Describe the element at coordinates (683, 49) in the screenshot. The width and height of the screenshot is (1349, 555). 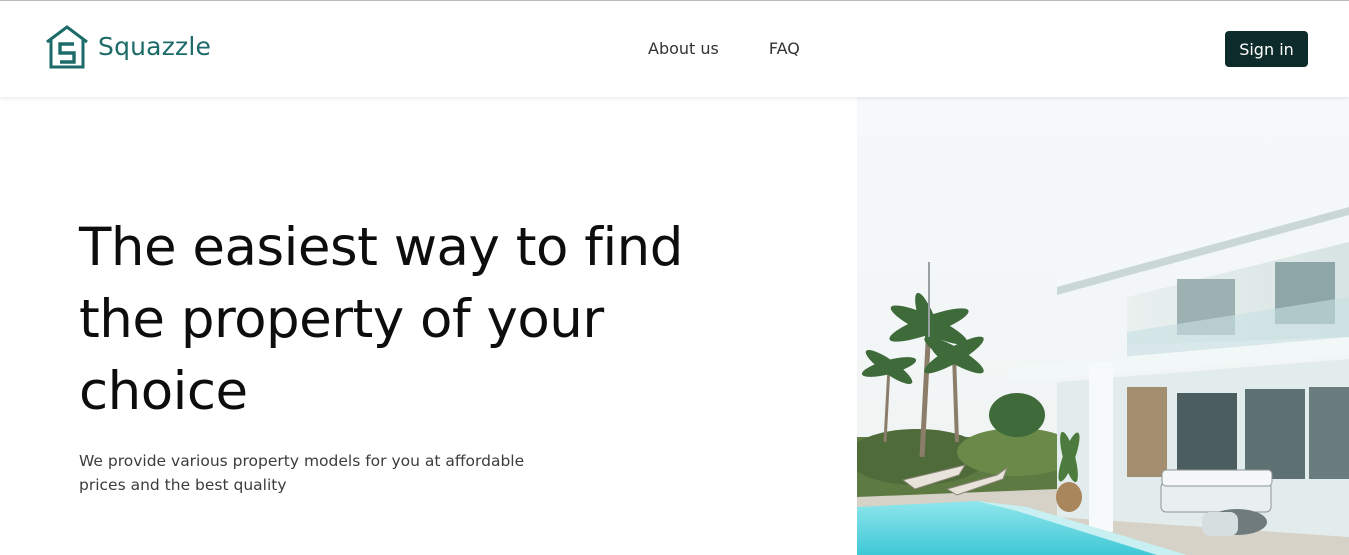
I see `nav-about-us: About us` at that location.